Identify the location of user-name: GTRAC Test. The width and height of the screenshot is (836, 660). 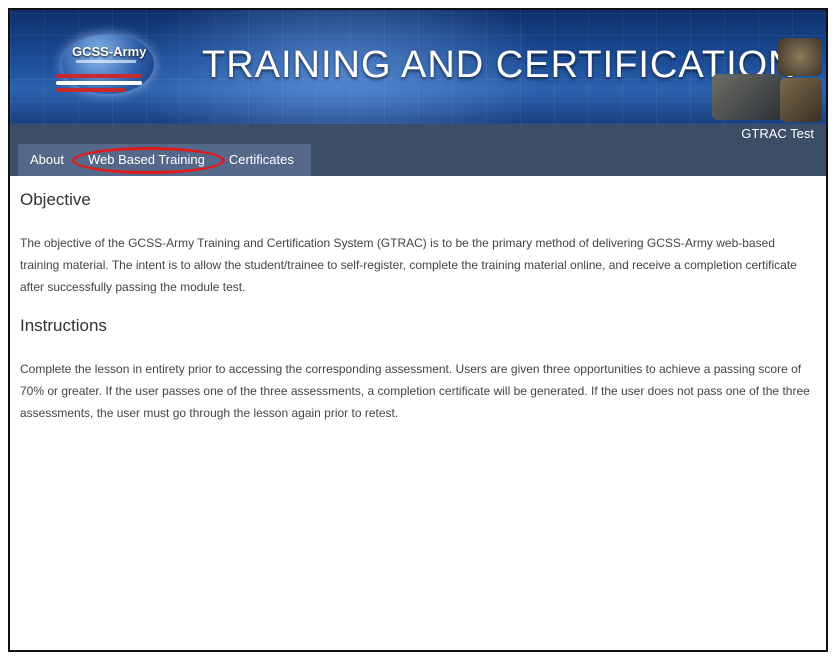
(777, 133).